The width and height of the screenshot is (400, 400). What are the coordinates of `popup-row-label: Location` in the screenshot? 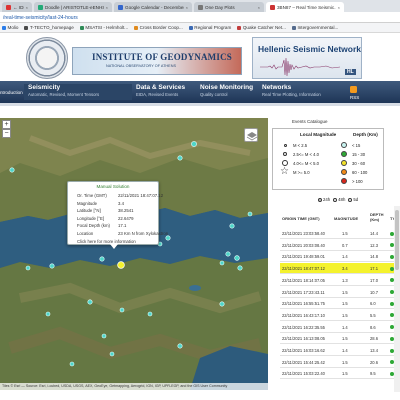 It's located at (85, 233).